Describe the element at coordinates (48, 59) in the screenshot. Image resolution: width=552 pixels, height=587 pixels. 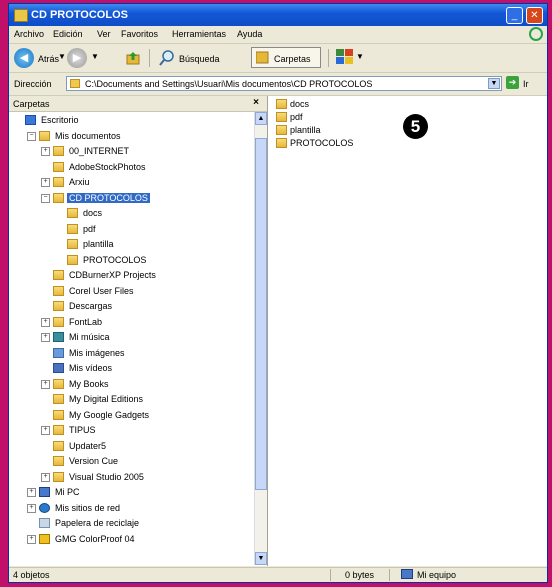
I see `back-button: Atrás` at that location.